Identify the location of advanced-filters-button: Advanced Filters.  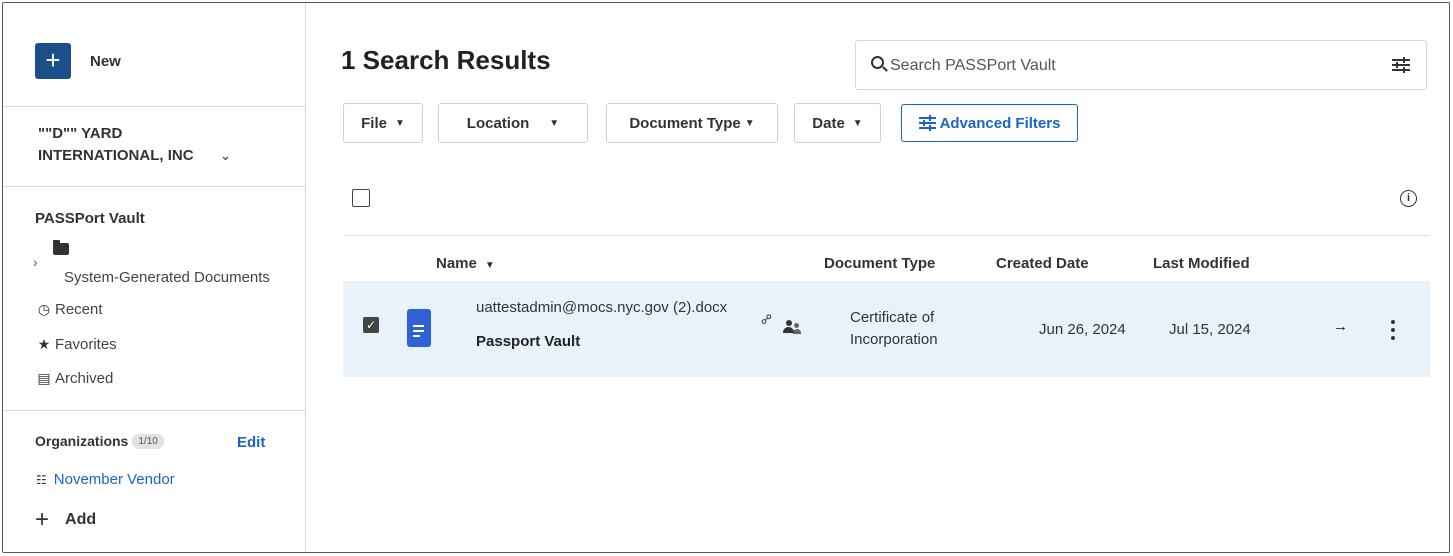
(989, 123).